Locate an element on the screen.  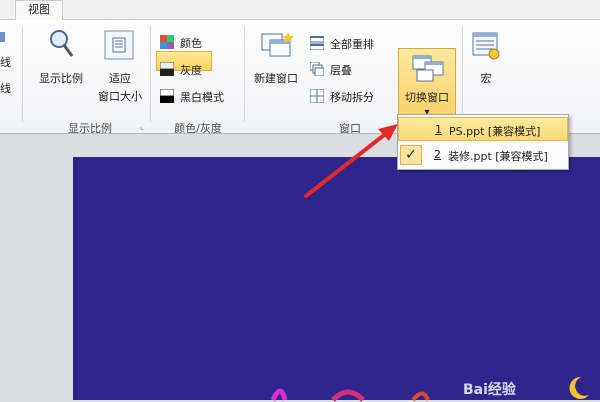
annotation-arrow is located at coordinates (351, 161).